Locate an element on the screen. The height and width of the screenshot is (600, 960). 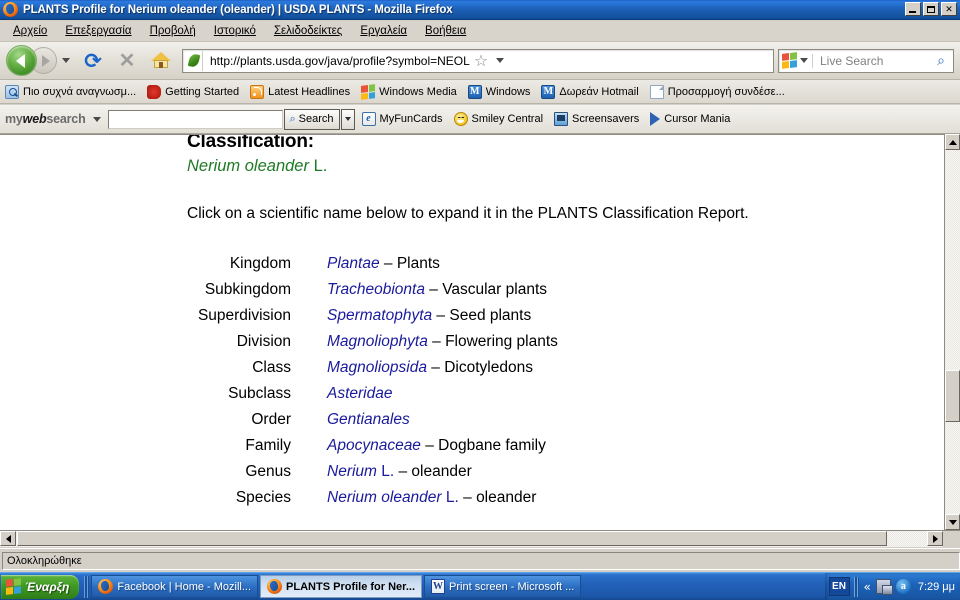
language-indicator: EN is located at coordinates (839, 586).